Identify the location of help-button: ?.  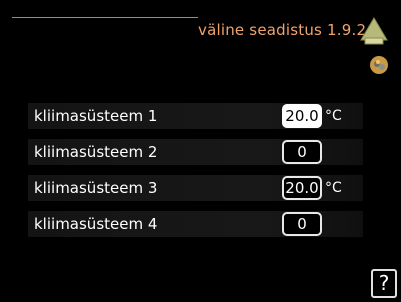
(384, 283).